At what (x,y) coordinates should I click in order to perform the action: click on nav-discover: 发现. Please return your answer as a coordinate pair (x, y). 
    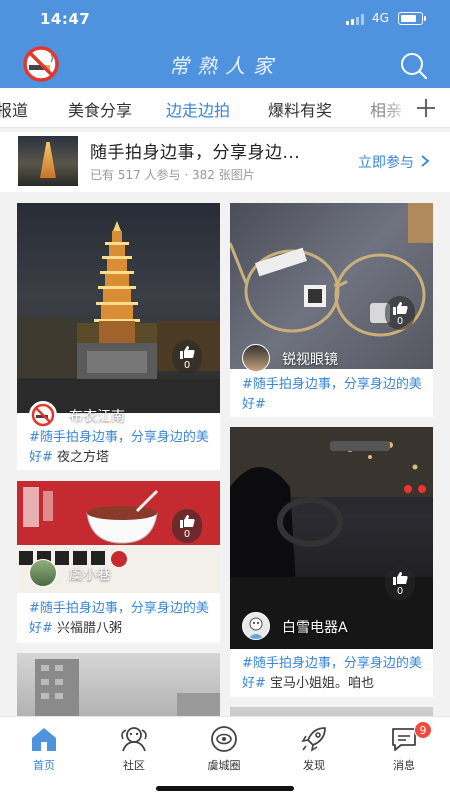
    Looking at the image, I should click on (314, 750).